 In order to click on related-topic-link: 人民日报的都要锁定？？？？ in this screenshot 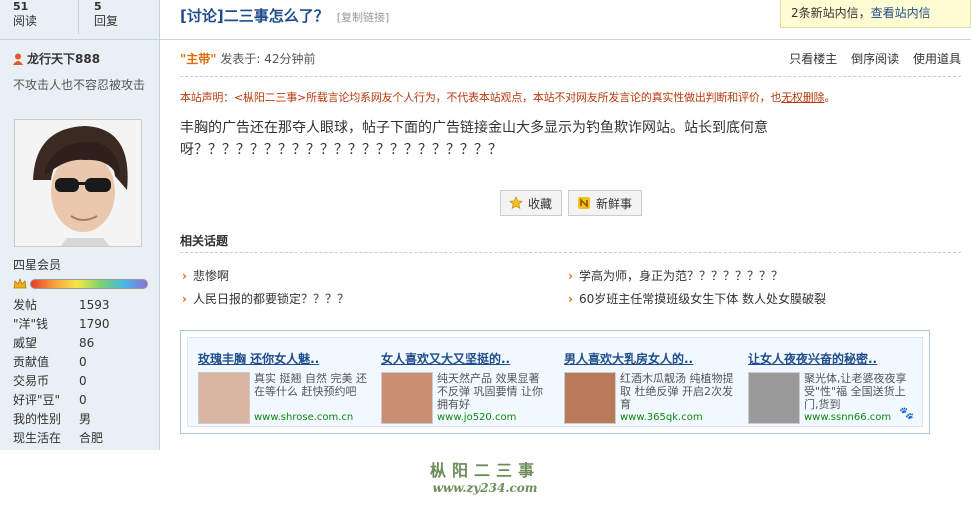, I will do `click(265, 298)`.